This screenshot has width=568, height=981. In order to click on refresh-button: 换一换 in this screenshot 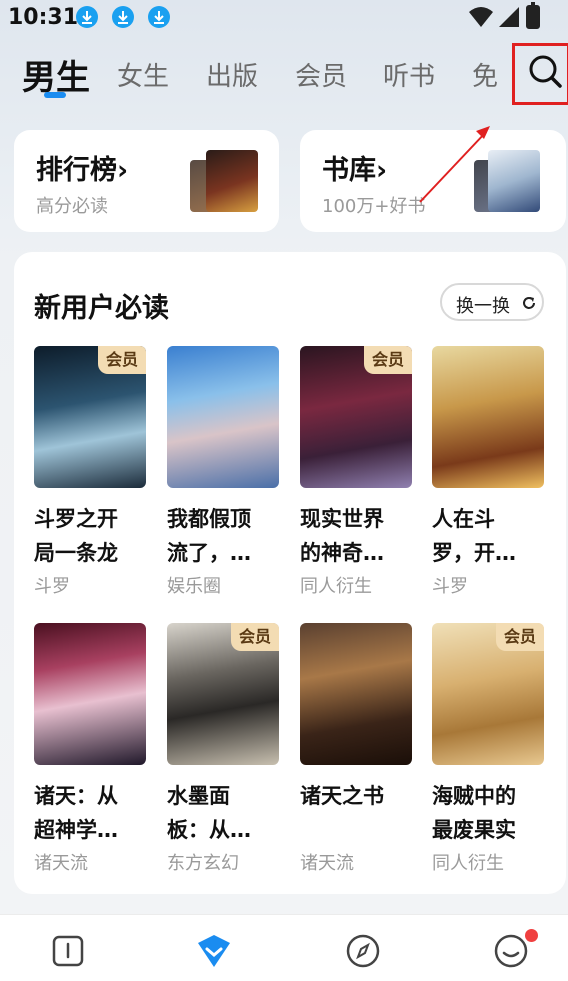, I will do `click(492, 302)`.